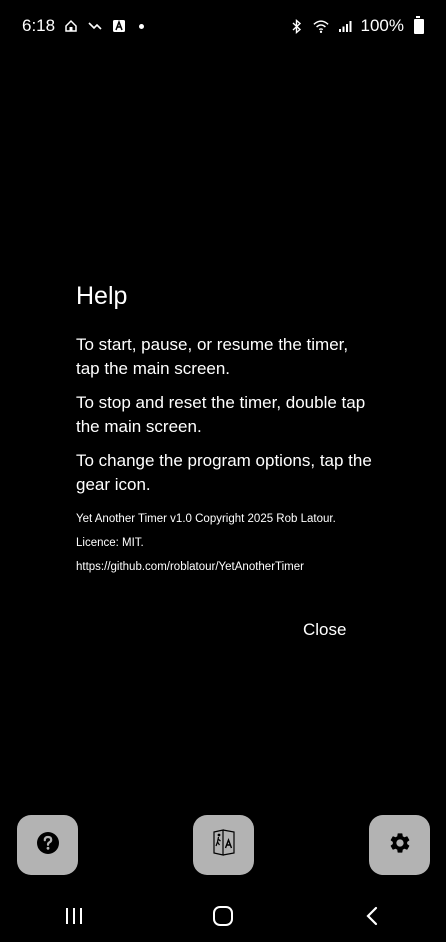 Image resolution: width=446 pixels, height=942 pixels. I want to click on back-button, so click(372, 918).